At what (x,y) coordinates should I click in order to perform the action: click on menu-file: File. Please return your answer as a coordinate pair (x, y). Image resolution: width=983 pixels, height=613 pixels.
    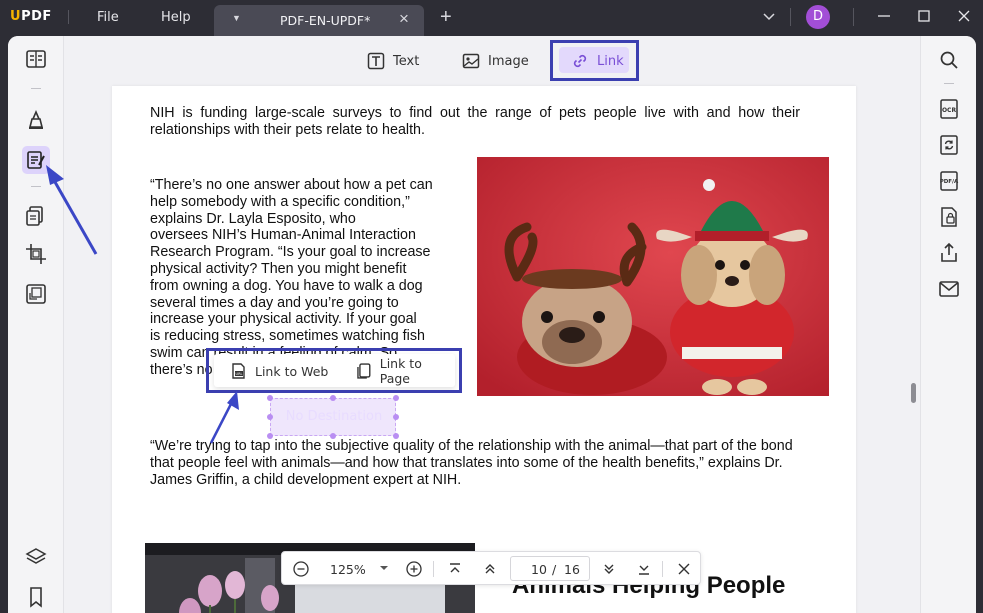
    Looking at the image, I should click on (108, 17).